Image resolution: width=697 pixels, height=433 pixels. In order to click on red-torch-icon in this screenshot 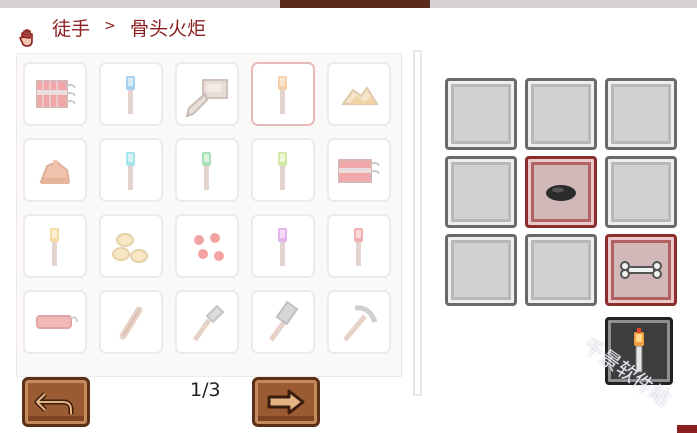, I will do `click(358, 247)`.